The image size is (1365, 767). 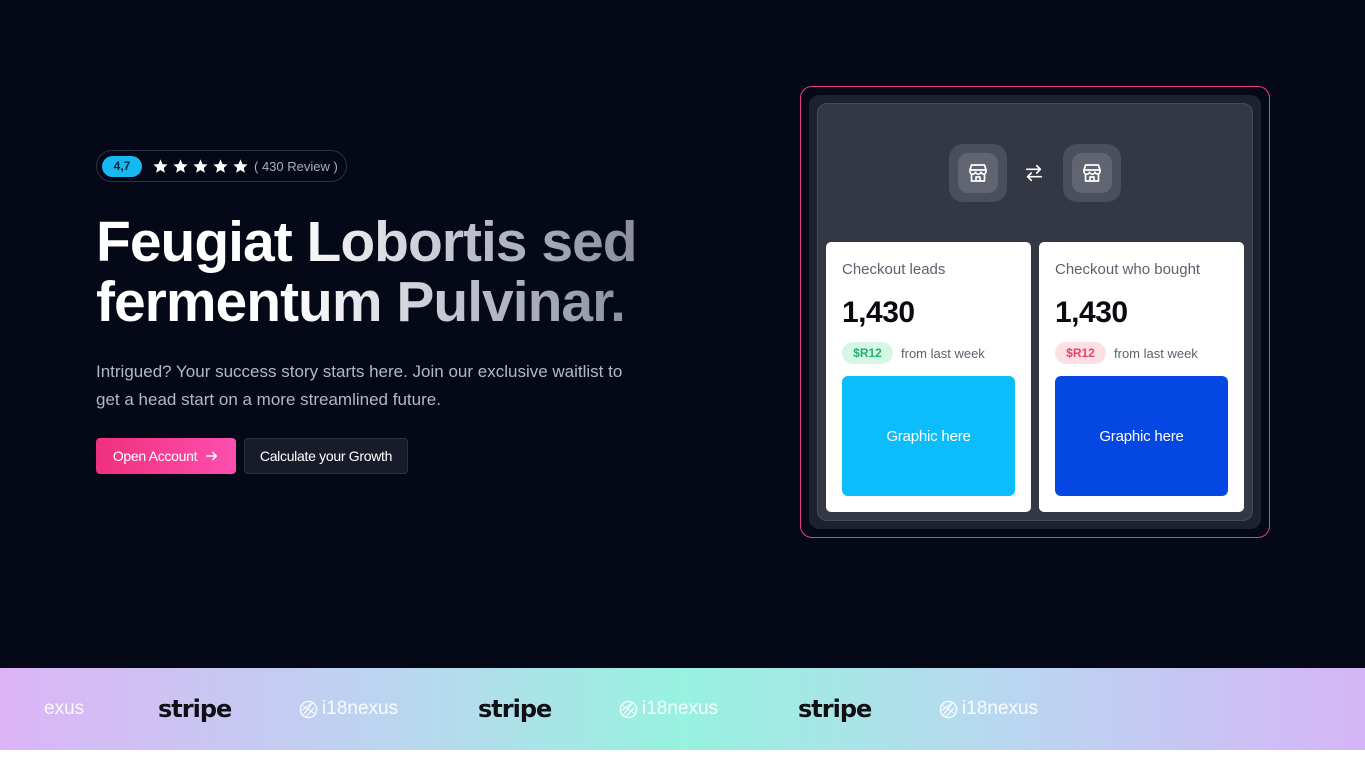 I want to click on swap-arrows-icon, so click(x=1034, y=173).